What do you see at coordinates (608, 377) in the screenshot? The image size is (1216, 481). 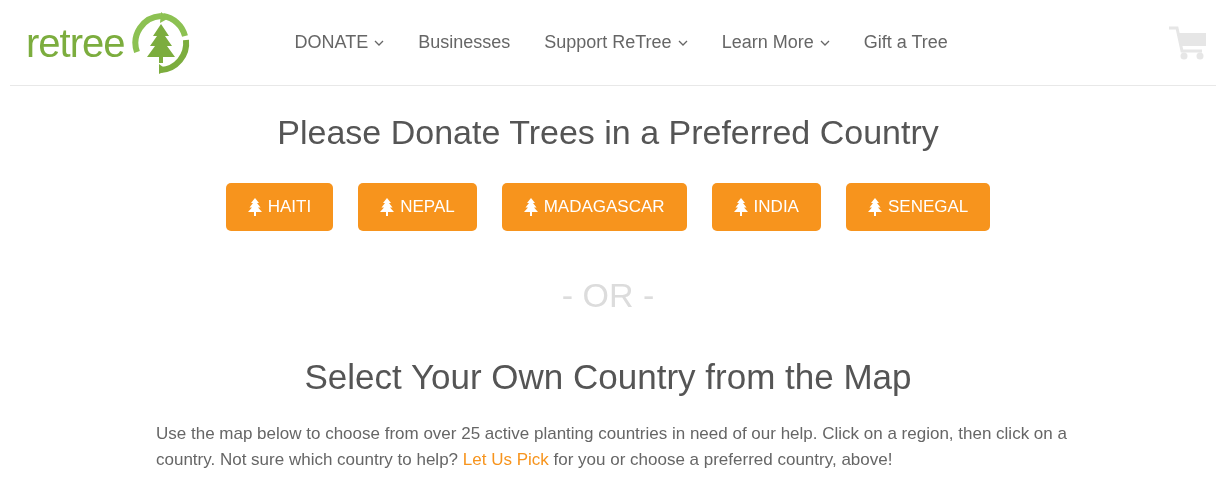 I see `map-heading: Select Your Own Country from the Map` at bounding box center [608, 377].